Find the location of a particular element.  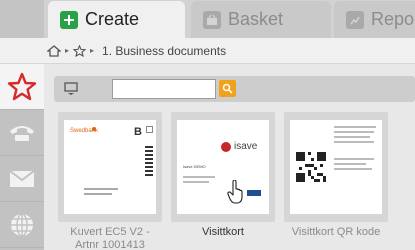

partner-logo-icon is located at coordinates (254, 193).